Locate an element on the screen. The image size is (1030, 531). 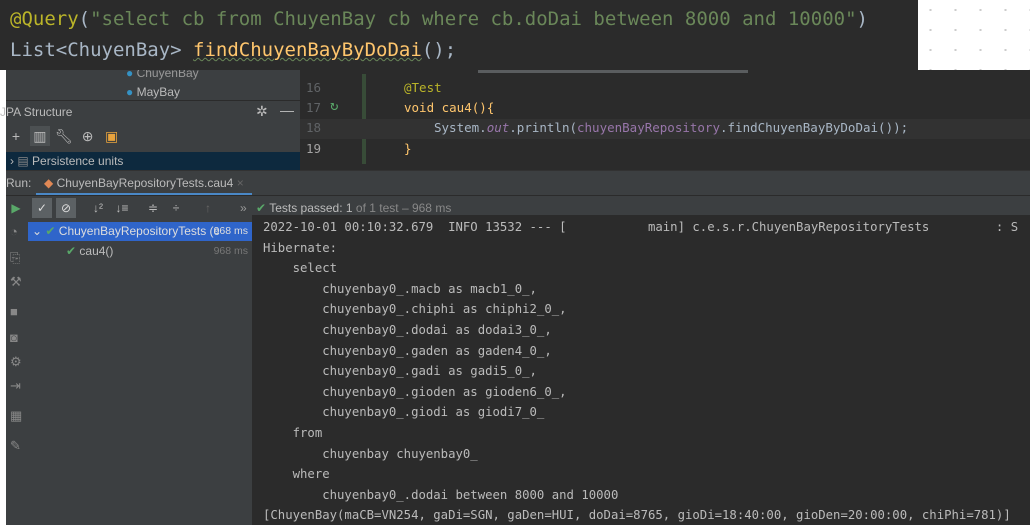
code-line: void cau4(){ is located at coordinates (449, 107).